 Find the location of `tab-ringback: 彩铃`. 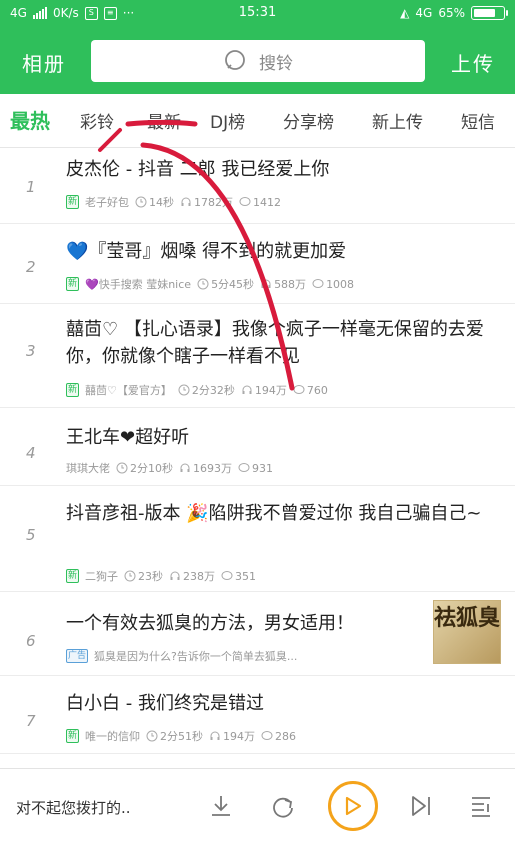

tab-ringback: 彩铃 is located at coordinates (97, 120).